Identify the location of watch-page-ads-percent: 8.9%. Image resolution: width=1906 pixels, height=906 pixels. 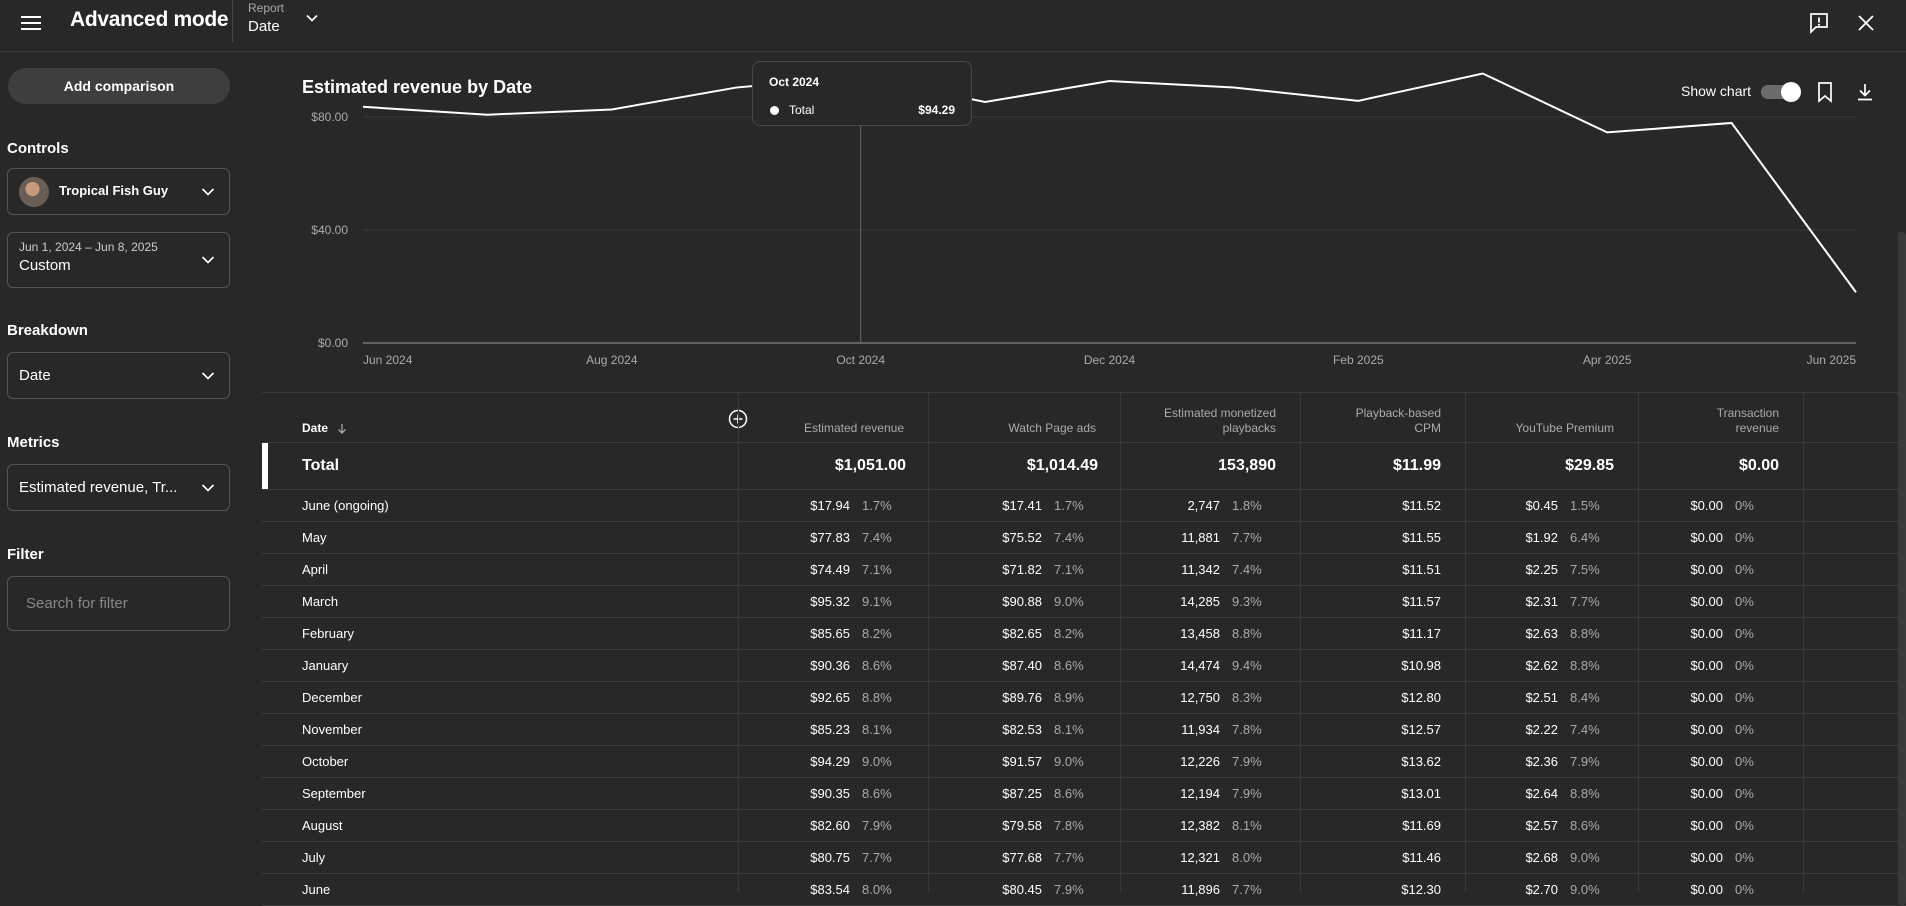
(1069, 697).